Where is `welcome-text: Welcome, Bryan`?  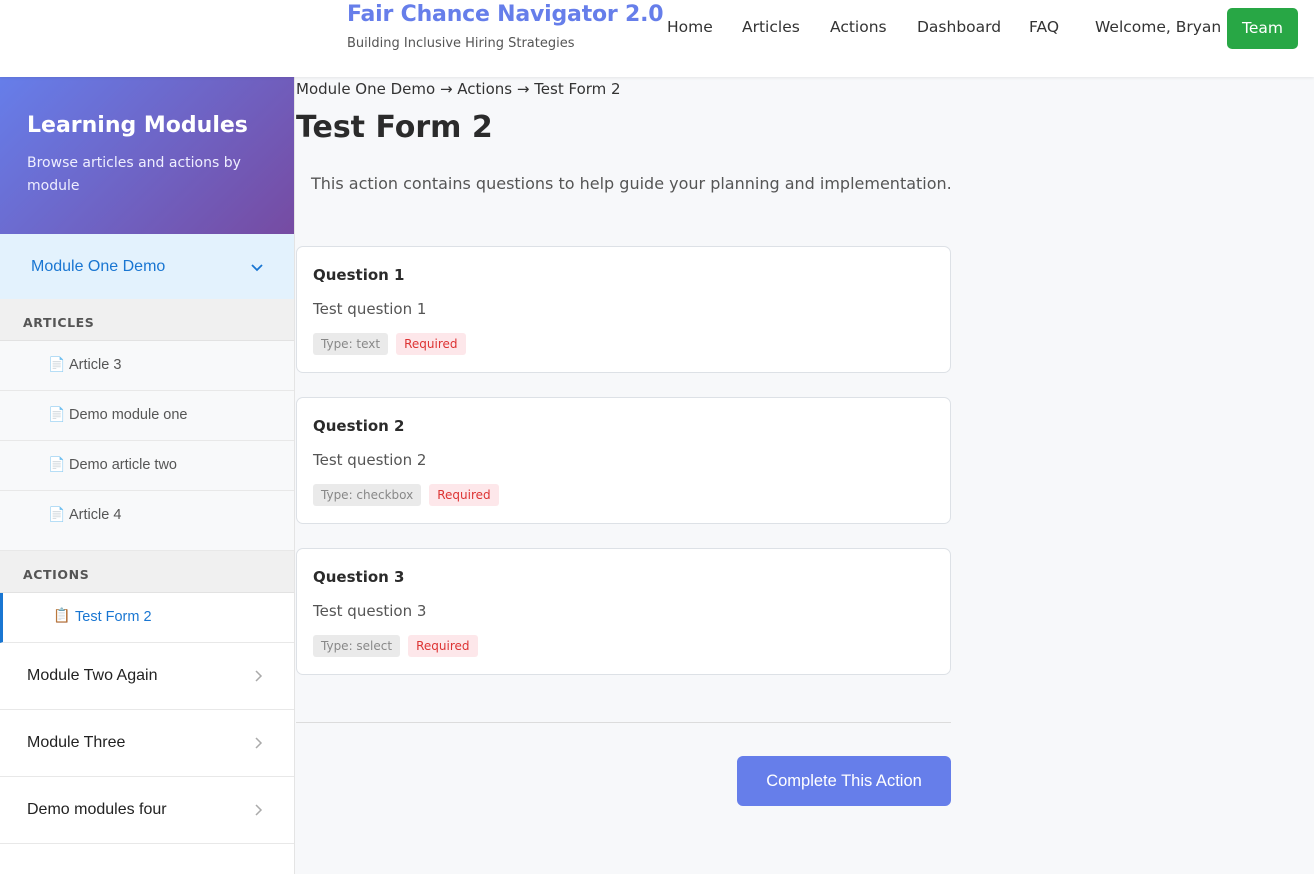 welcome-text: Welcome, Bryan is located at coordinates (1158, 27).